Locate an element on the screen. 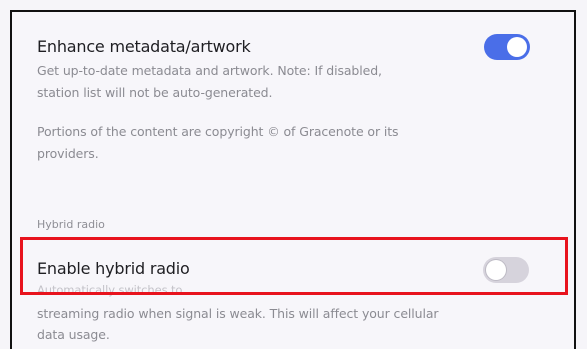  frame-border-top is located at coordinates (293, 11).